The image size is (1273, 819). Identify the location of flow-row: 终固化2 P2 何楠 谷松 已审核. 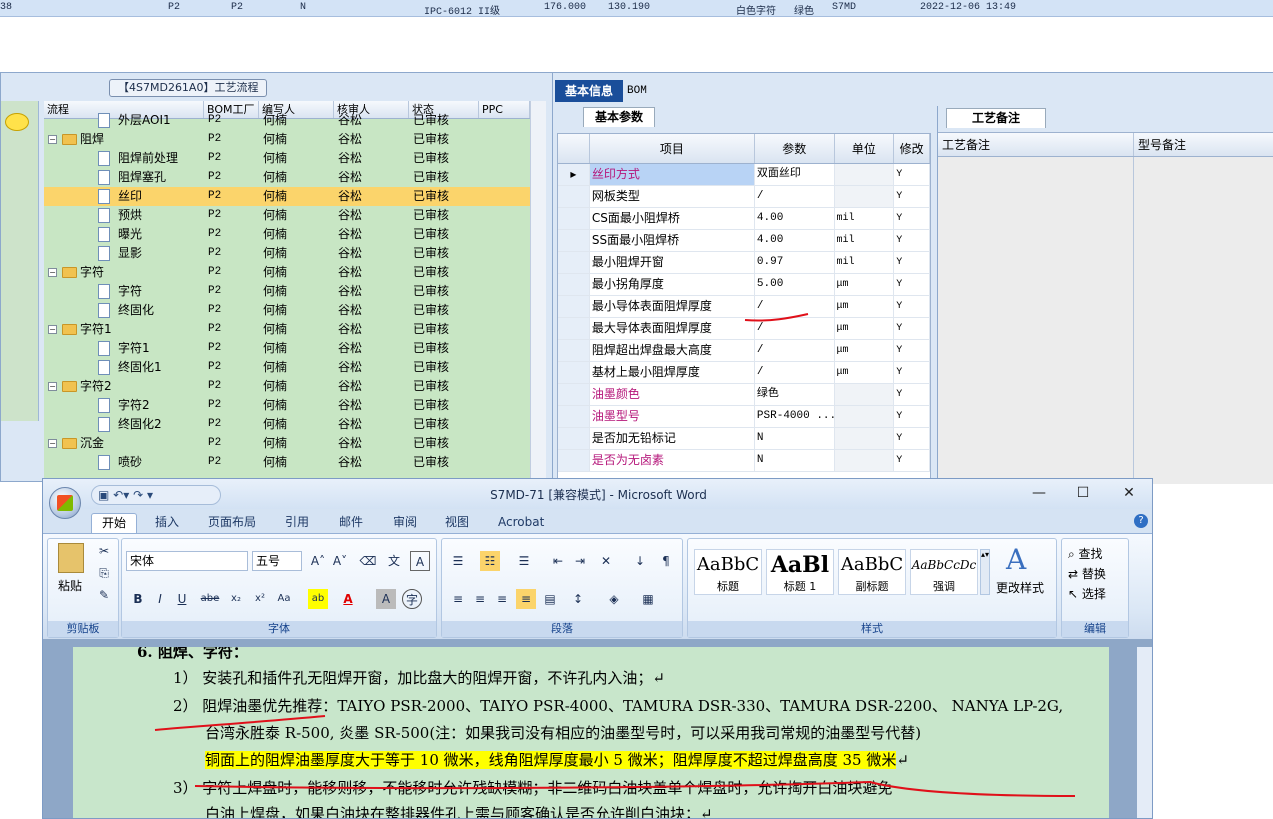
(287, 424).